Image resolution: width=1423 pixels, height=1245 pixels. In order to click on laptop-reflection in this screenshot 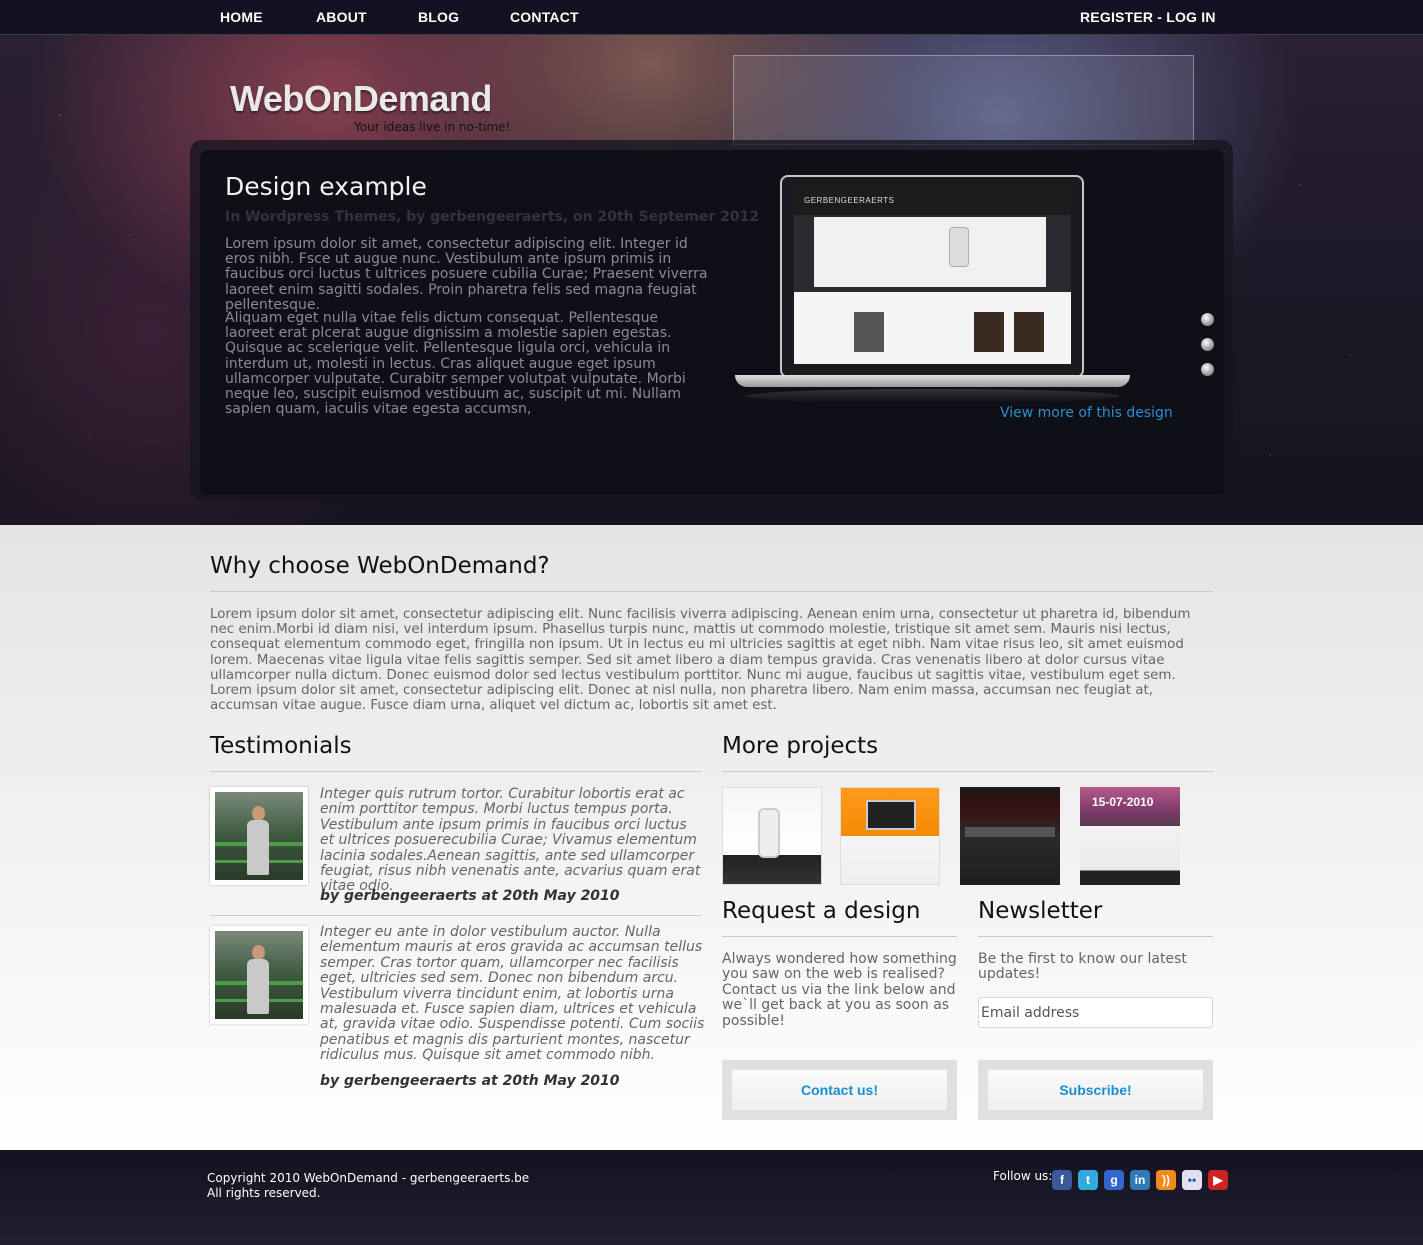, I will do `click(932, 396)`.